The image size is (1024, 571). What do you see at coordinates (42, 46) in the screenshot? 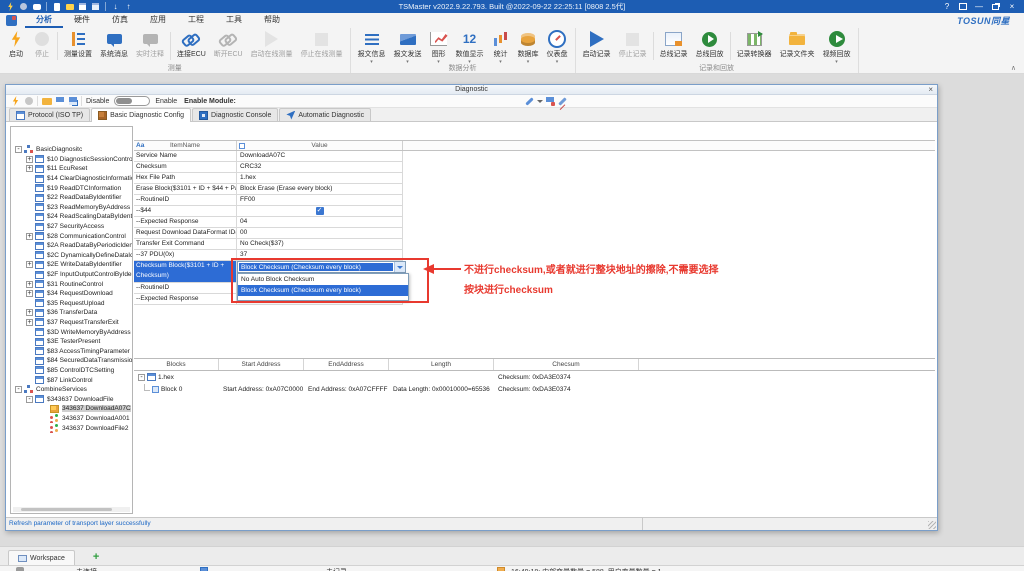
I see `ribbon-button: 停止` at bounding box center [42, 46].